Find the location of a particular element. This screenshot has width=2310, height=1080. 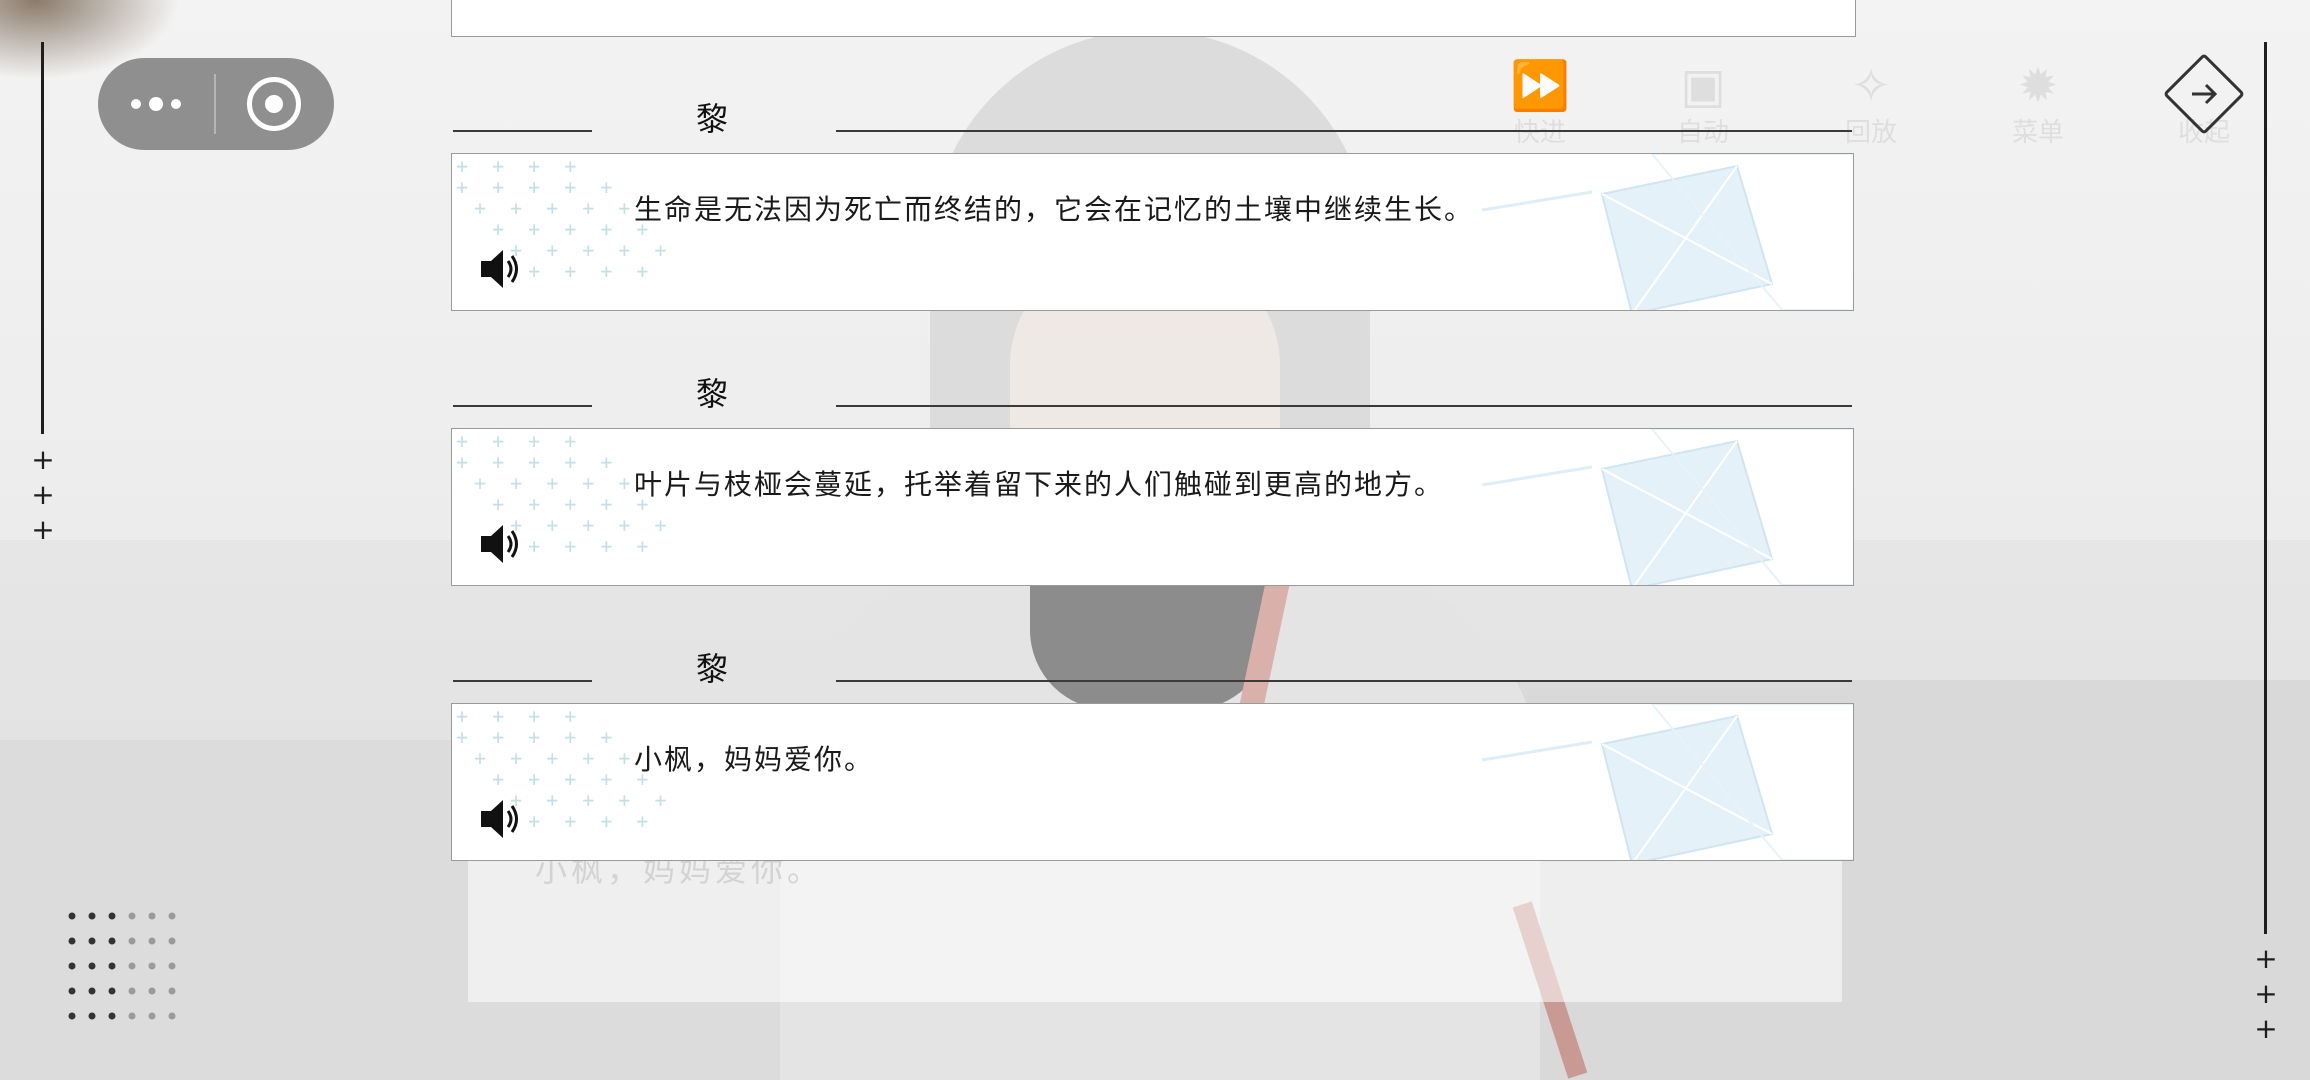

back-button is located at coordinates (2204, 94).